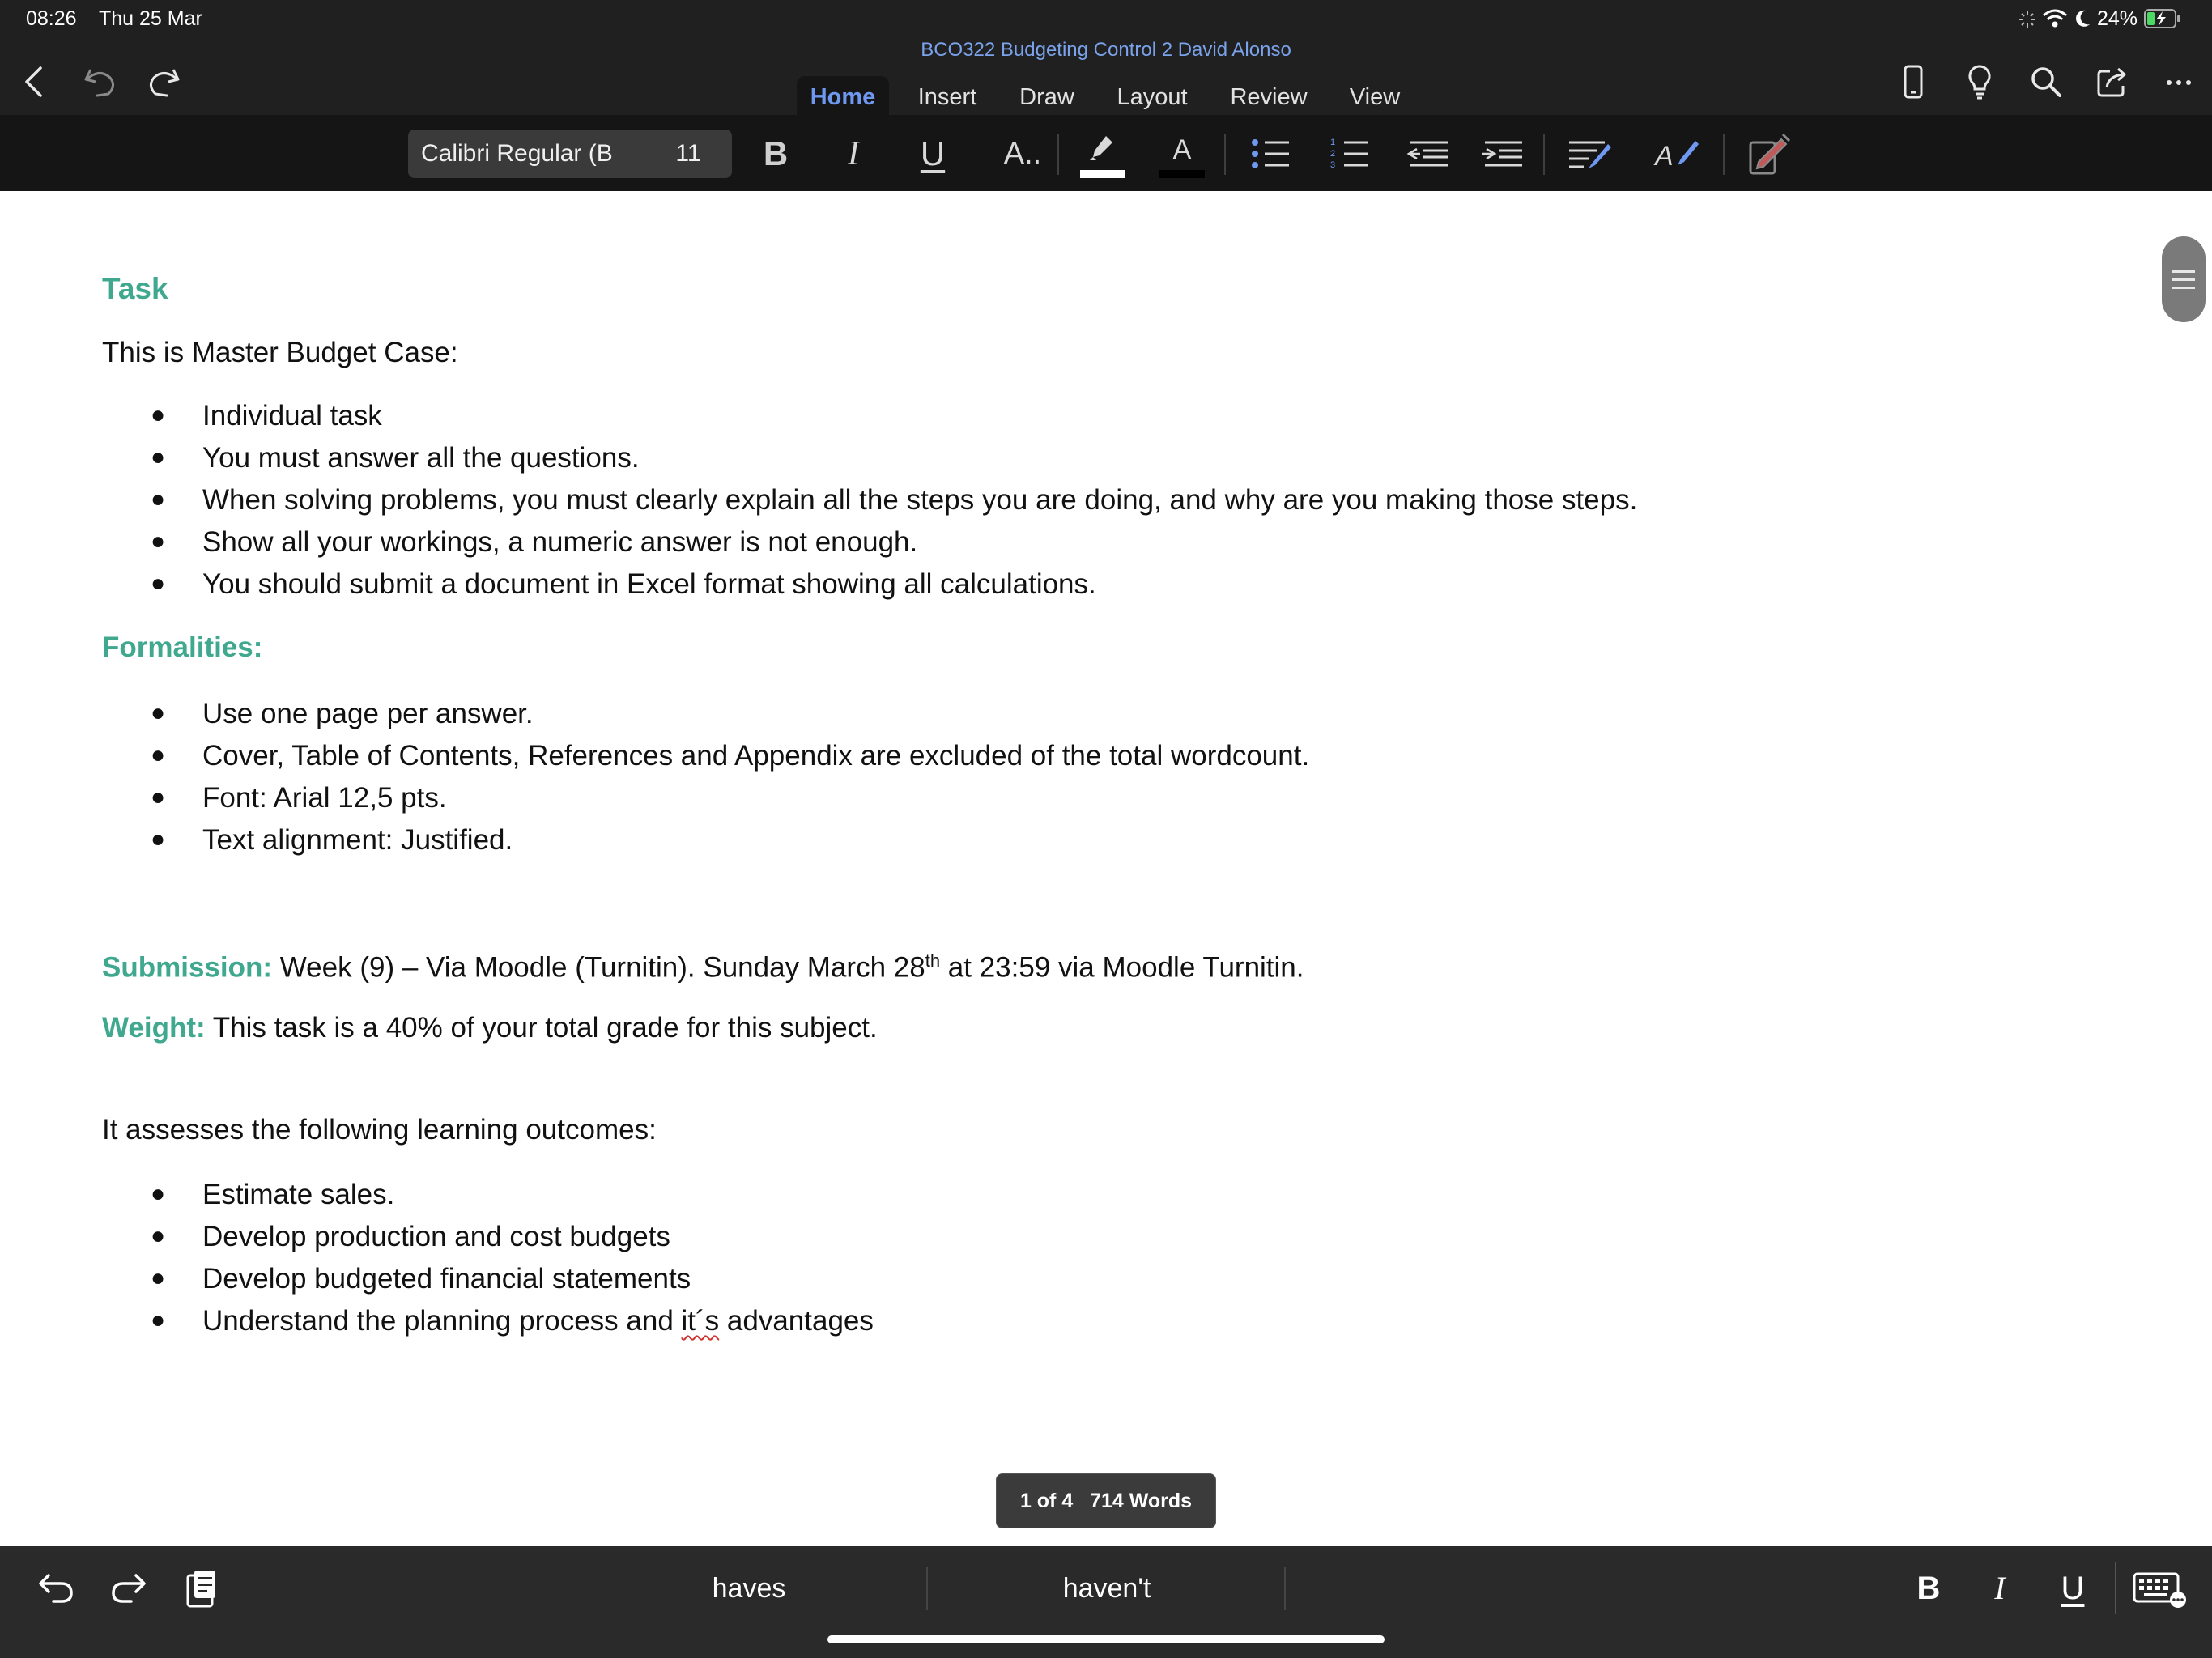 This screenshot has height=1658, width=2212. What do you see at coordinates (99, 82) in the screenshot?
I see `undo-icon` at bounding box center [99, 82].